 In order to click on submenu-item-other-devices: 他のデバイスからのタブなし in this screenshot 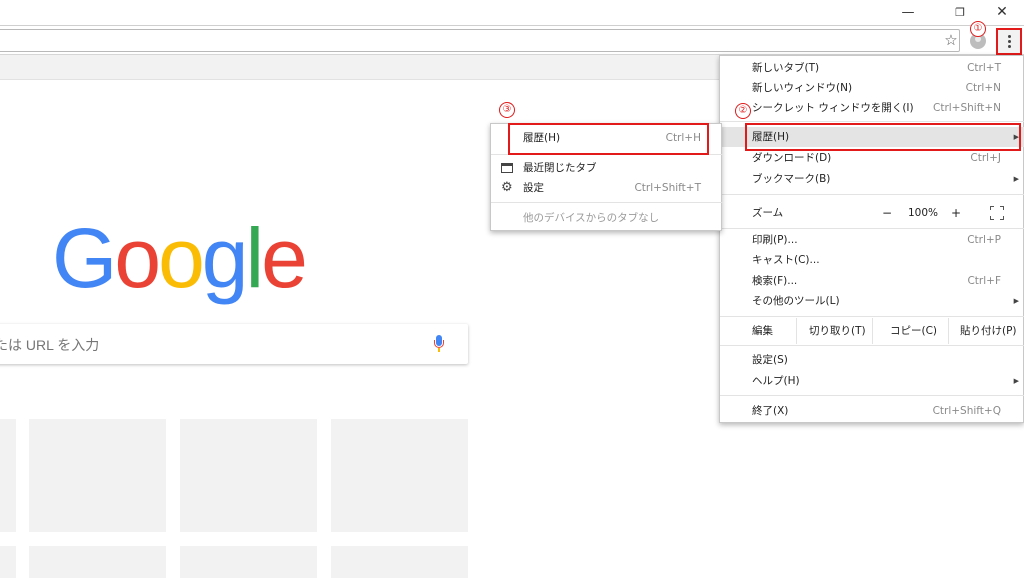, I will do `click(591, 218)`.